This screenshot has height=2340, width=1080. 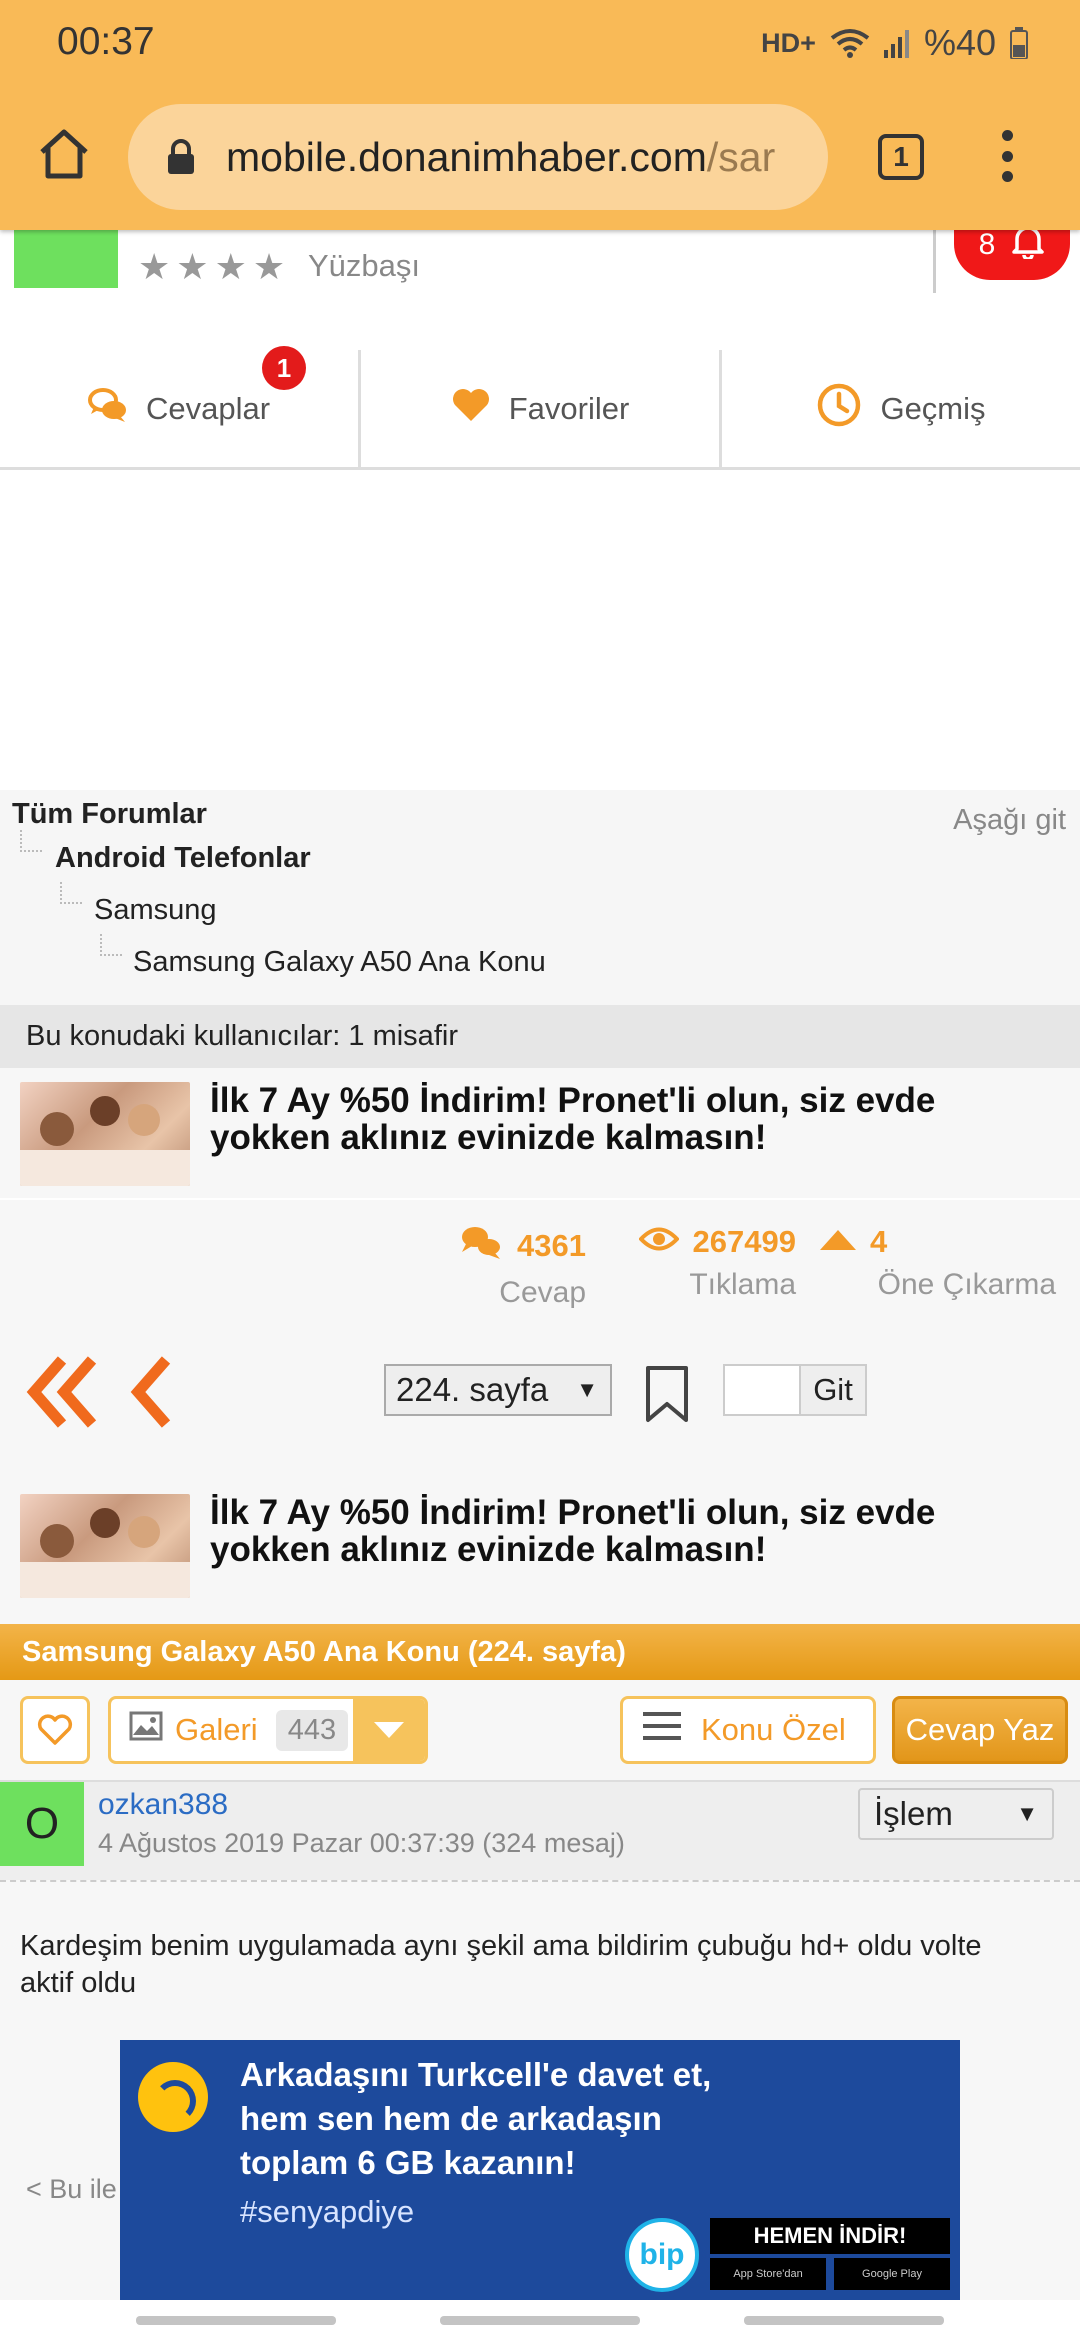 I want to click on jump-down-link: Aşağı git, so click(x=1009, y=820).